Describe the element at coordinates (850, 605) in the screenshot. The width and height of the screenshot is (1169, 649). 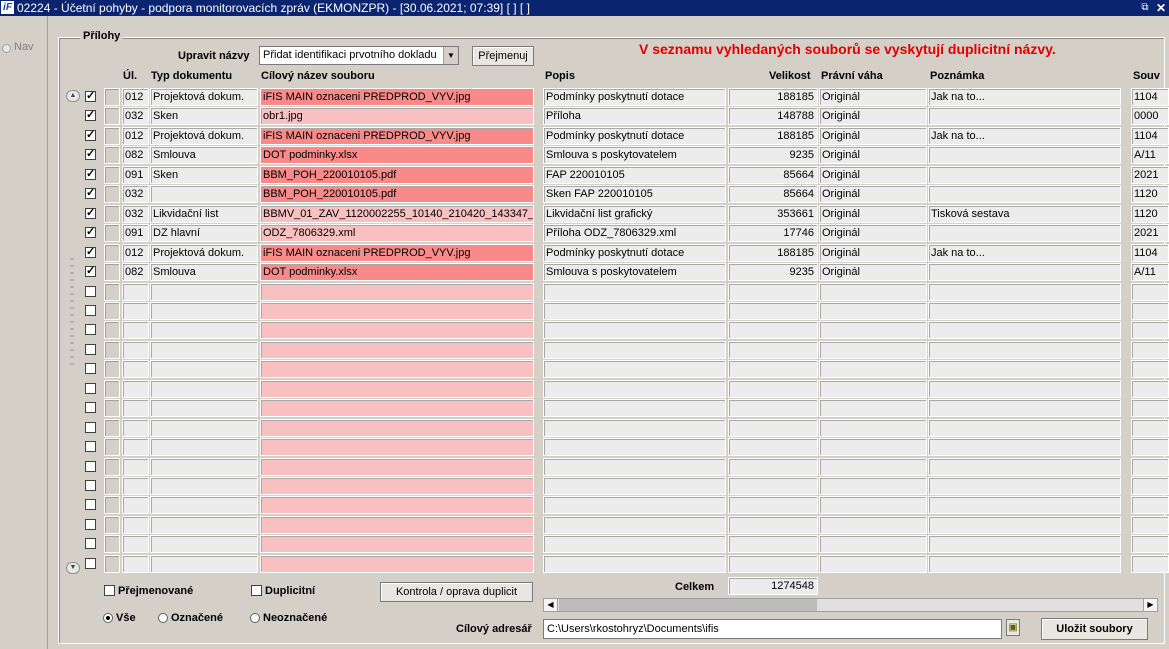
I see `grid-horizontal-scrollbar: ◀ ▶` at that location.